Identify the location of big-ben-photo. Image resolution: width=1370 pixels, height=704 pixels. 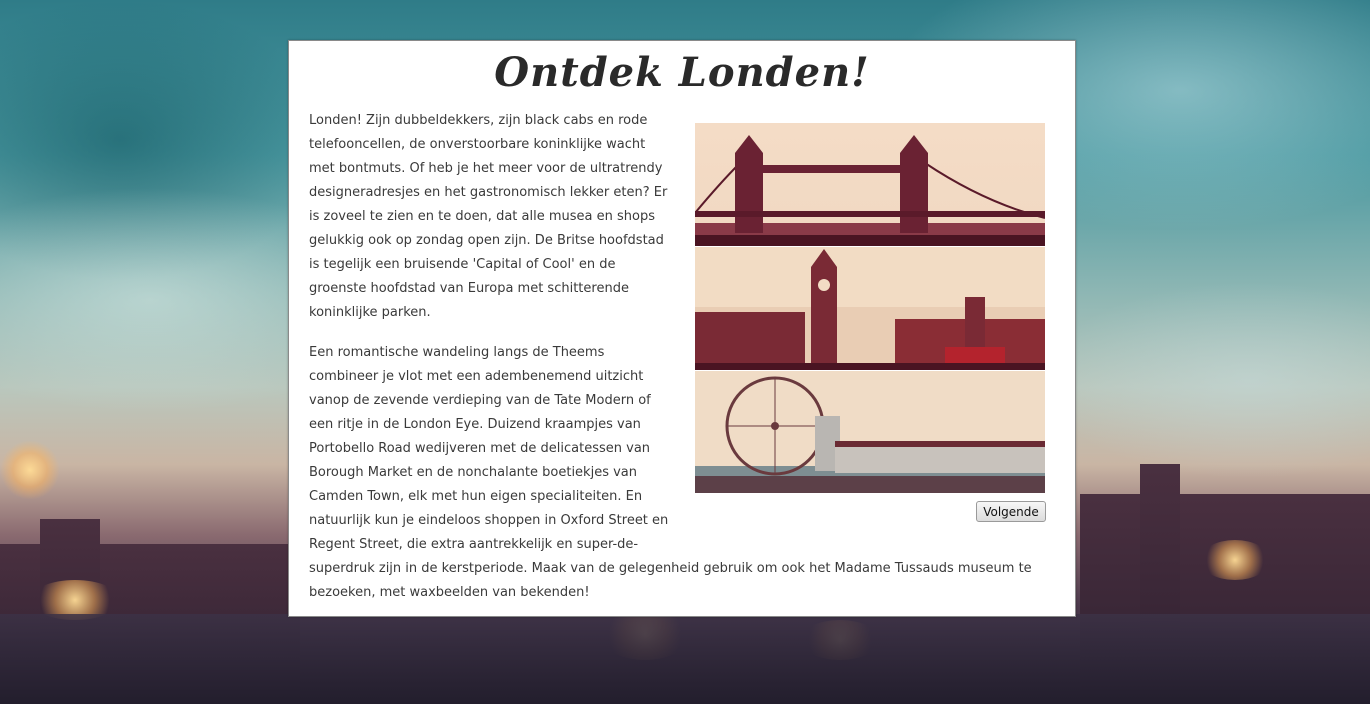
(870, 308).